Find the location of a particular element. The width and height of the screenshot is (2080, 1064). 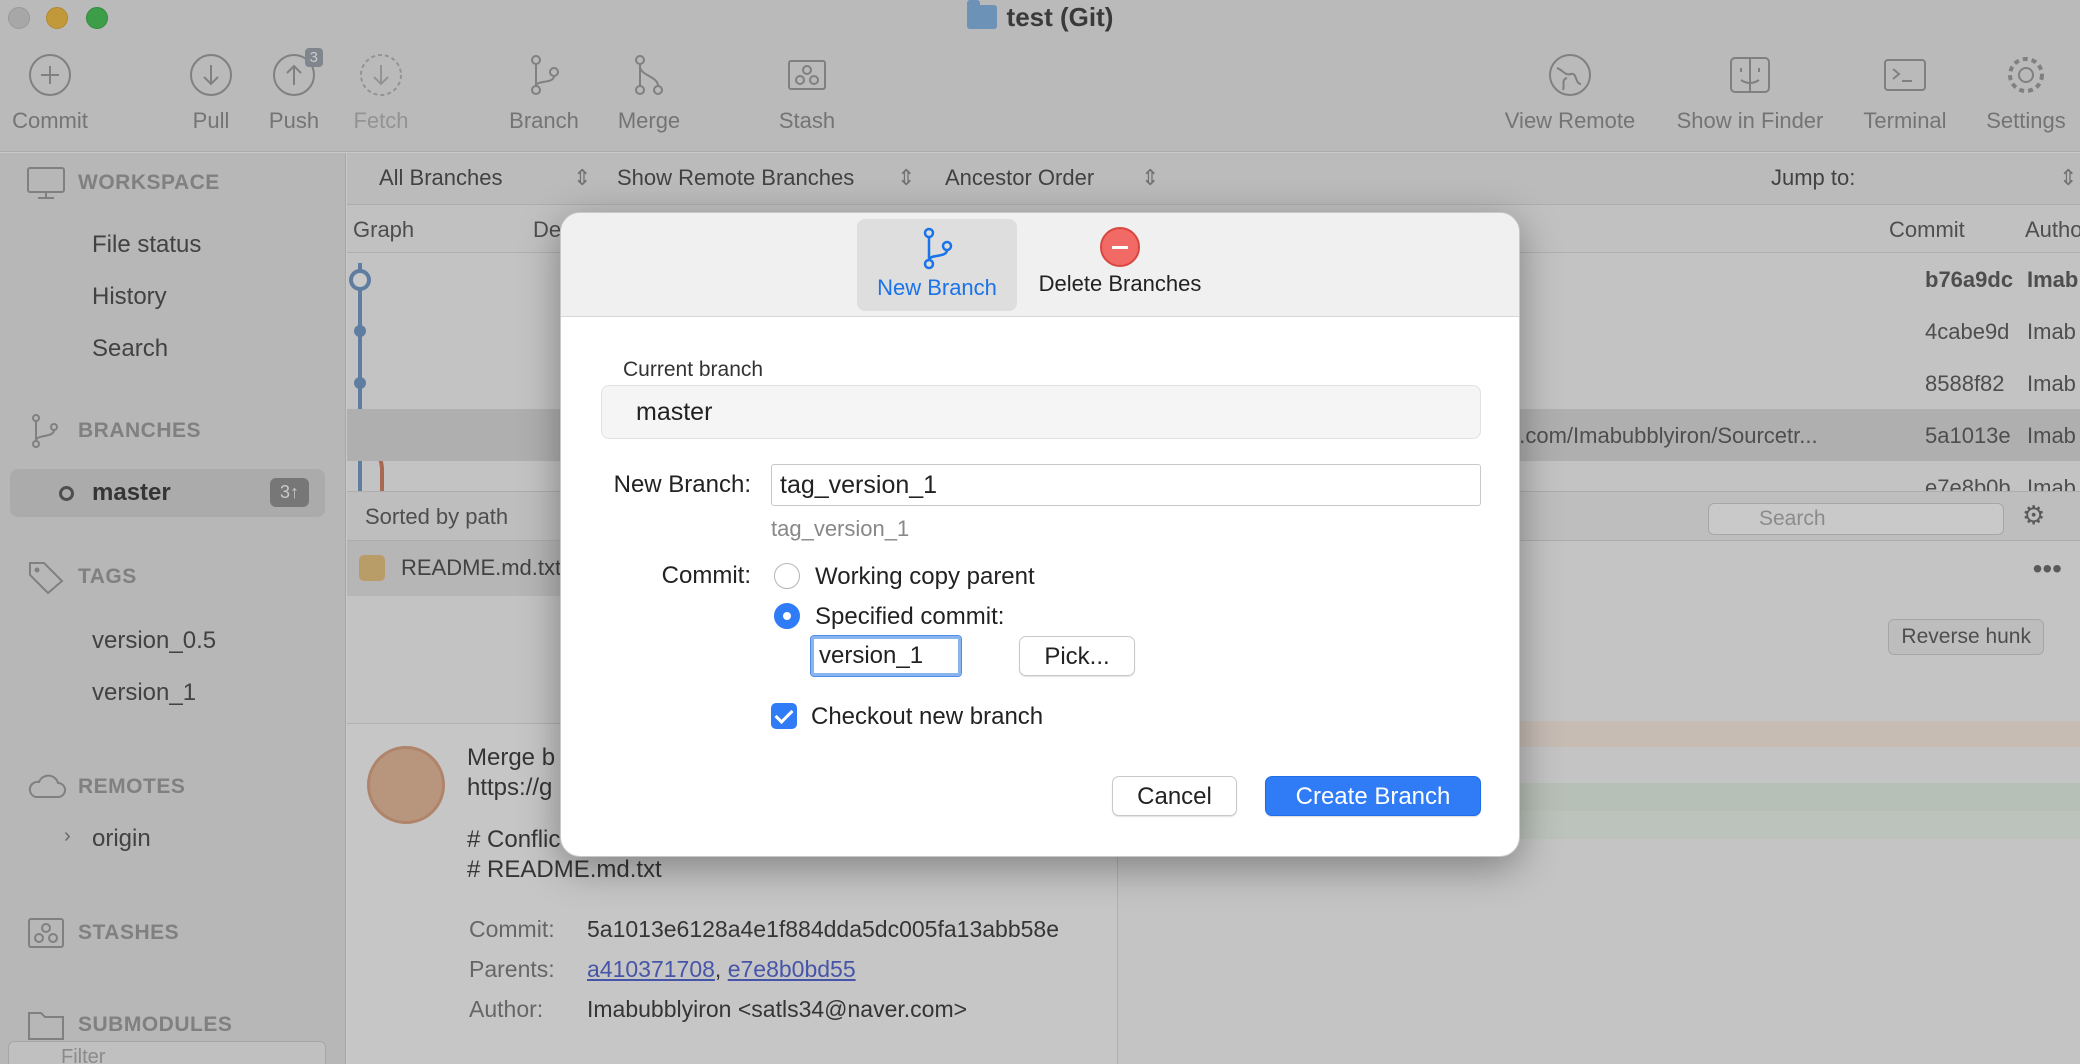

dialog-tab-bar: New Branch Delete Branches is located at coordinates (1040, 265).